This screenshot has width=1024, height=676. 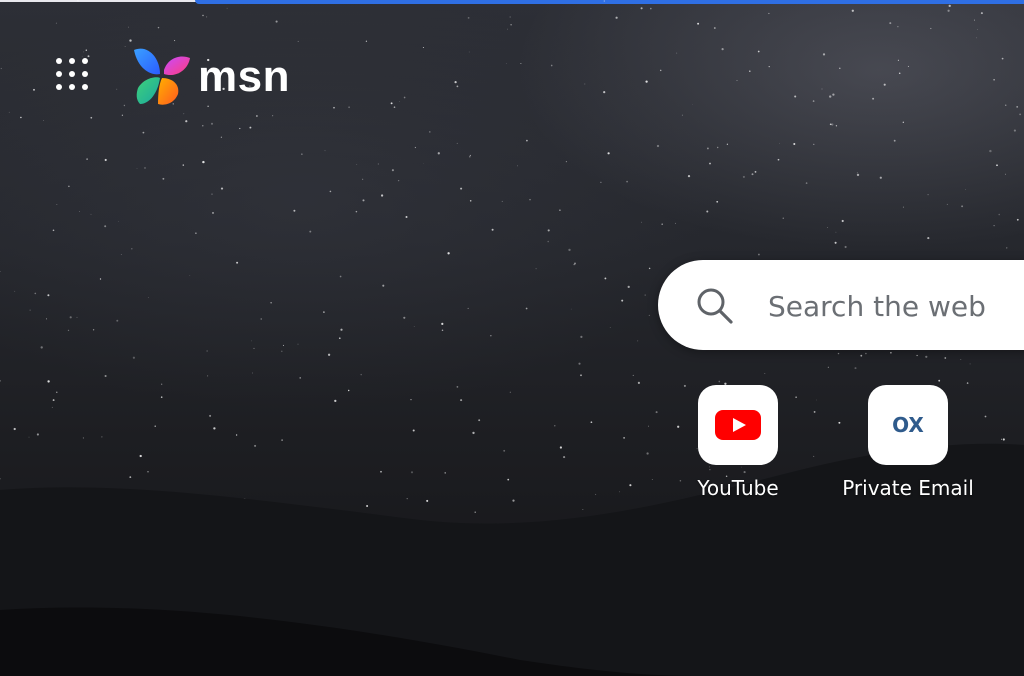 I want to click on quick-link-private-email: OX Private Email, so click(x=908, y=442).